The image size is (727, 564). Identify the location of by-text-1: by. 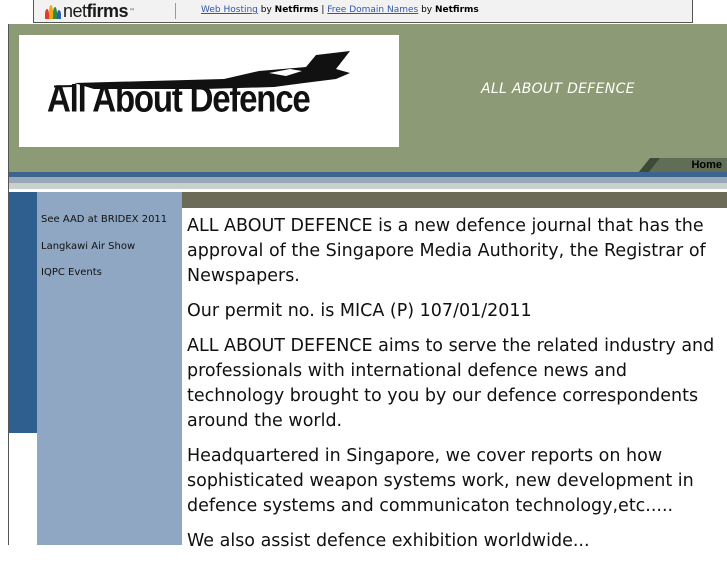
(266, 10).